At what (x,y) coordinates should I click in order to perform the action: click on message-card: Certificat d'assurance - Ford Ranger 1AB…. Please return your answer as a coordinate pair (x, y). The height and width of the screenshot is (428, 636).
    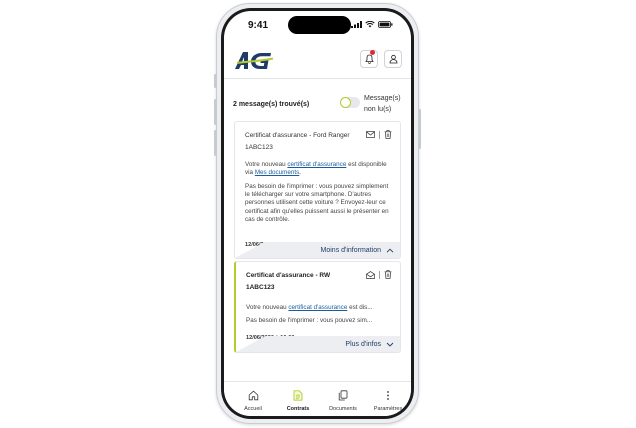
    Looking at the image, I should click on (317, 190).